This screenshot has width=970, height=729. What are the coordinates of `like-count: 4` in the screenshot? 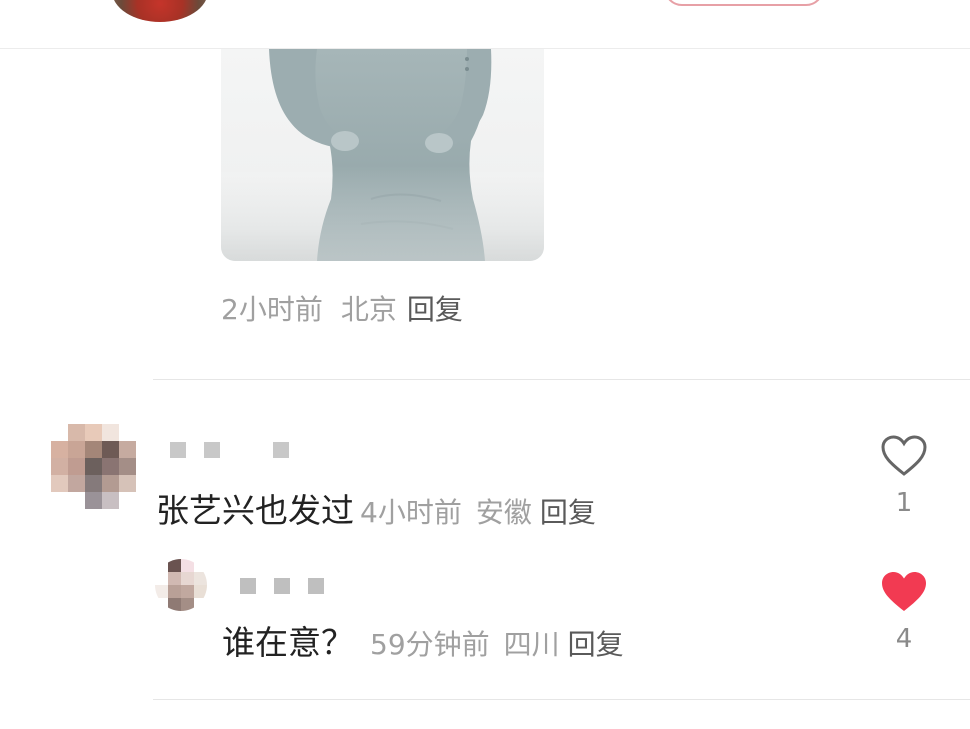 It's located at (904, 639).